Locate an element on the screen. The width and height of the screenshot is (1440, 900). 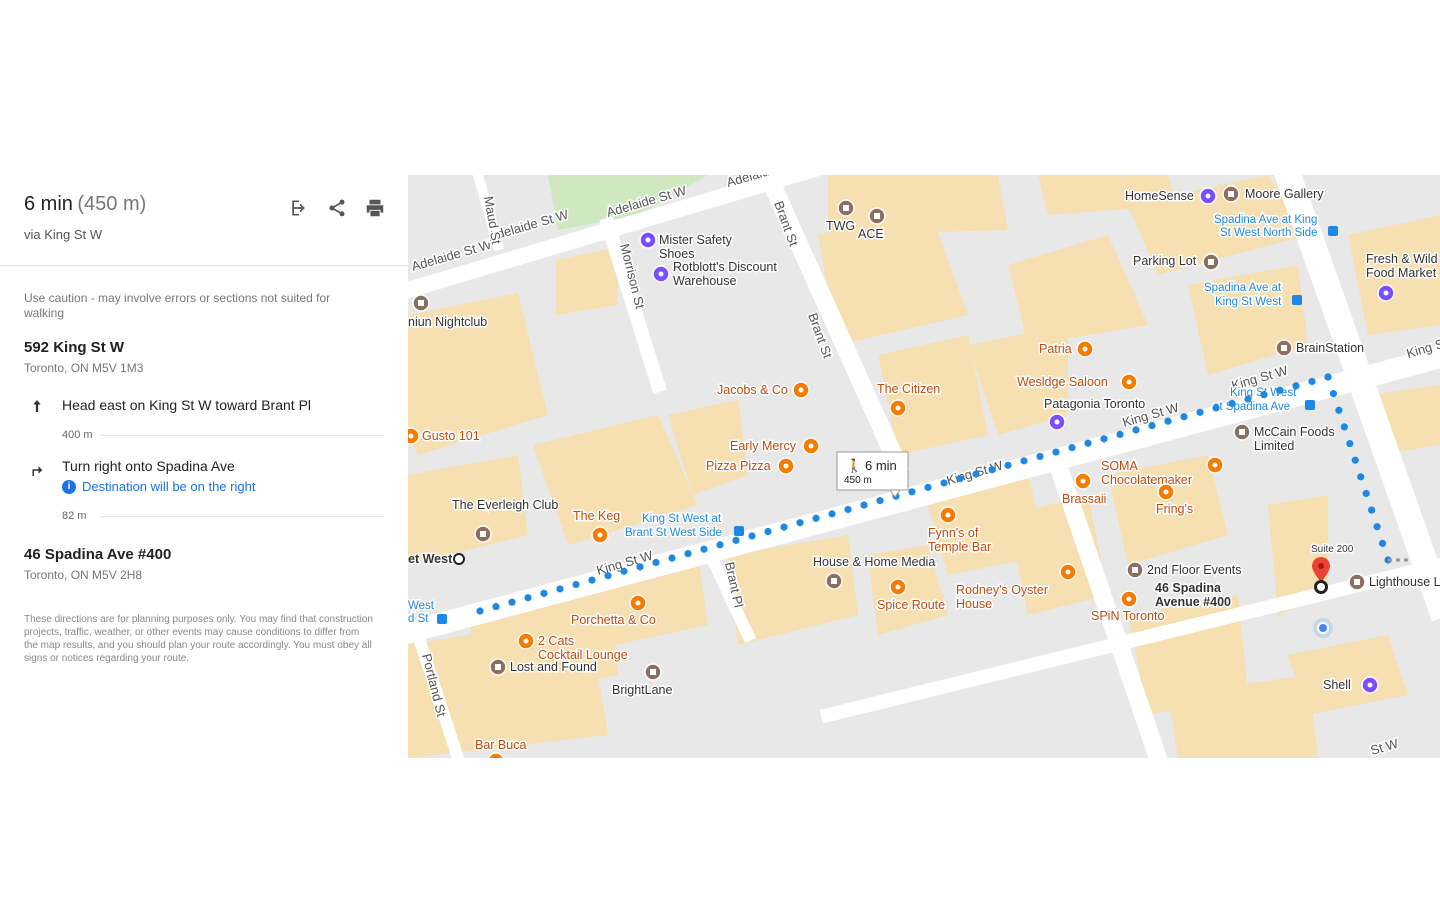
poi-label: Parking Lot is located at coordinates (1165, 261).